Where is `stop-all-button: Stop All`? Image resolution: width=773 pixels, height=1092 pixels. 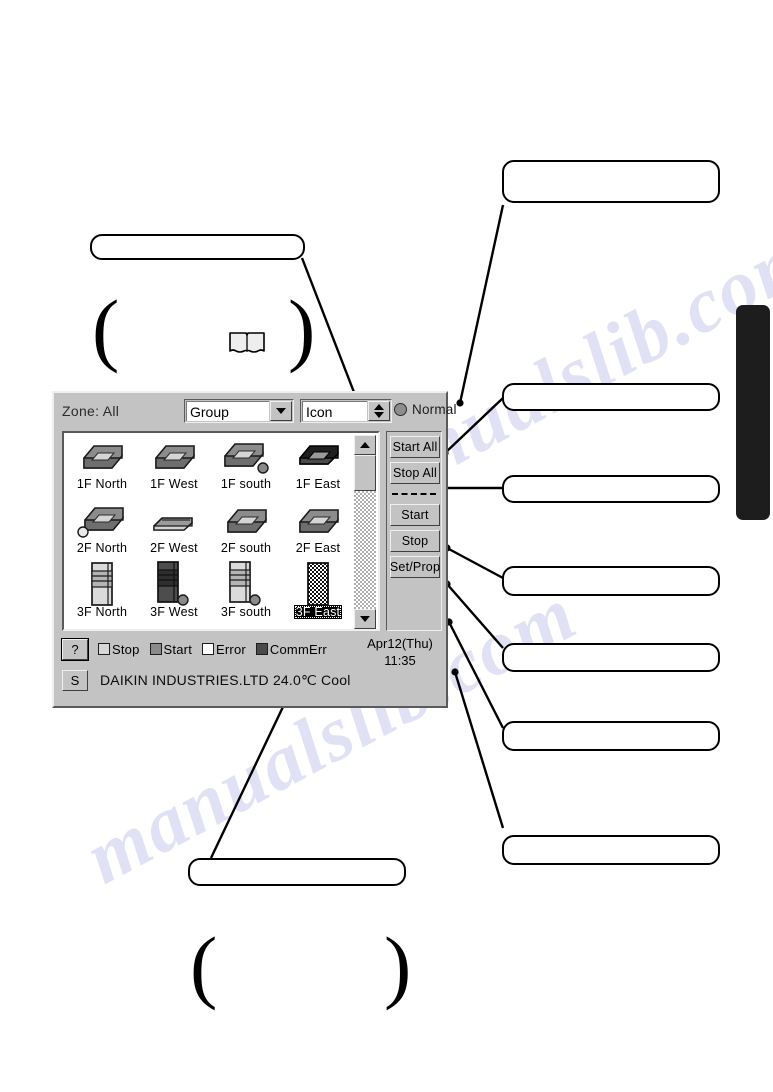 stop-all-button: Stop All is located at coordinates (415, 473).